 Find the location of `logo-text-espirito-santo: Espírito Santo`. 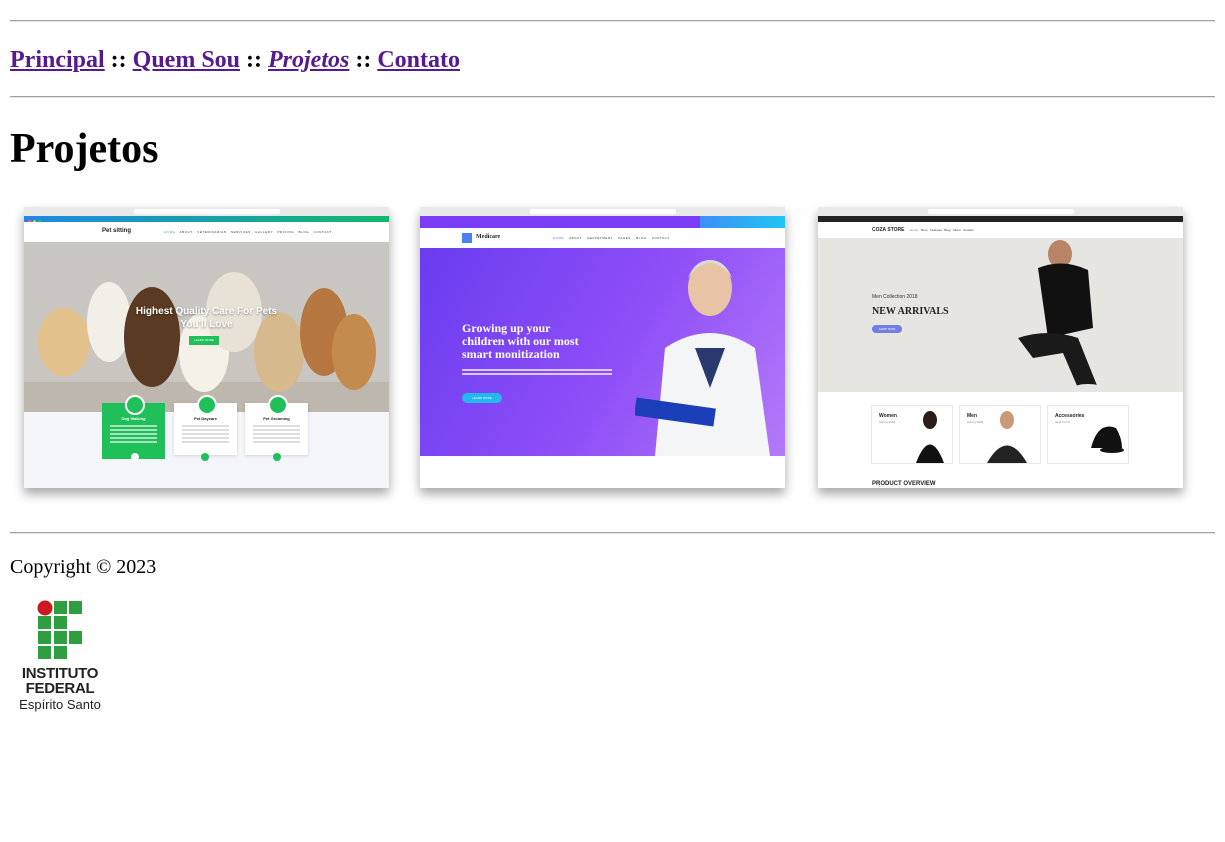

logo-text-espirito-santo: Espírito Santo is located at coordinates (60, 704).